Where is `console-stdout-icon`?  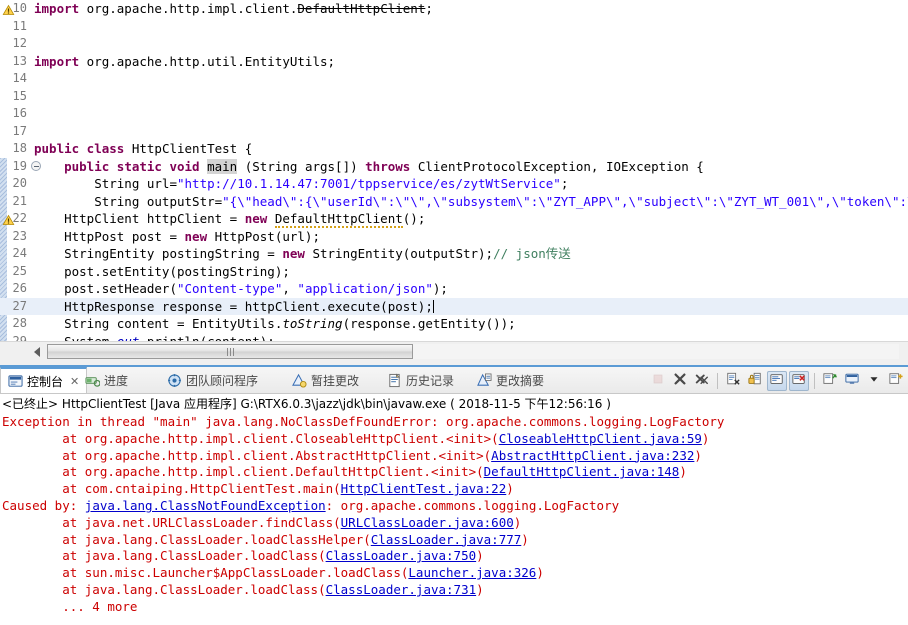
console-stdout-icon is located at coordinates (777, 381).